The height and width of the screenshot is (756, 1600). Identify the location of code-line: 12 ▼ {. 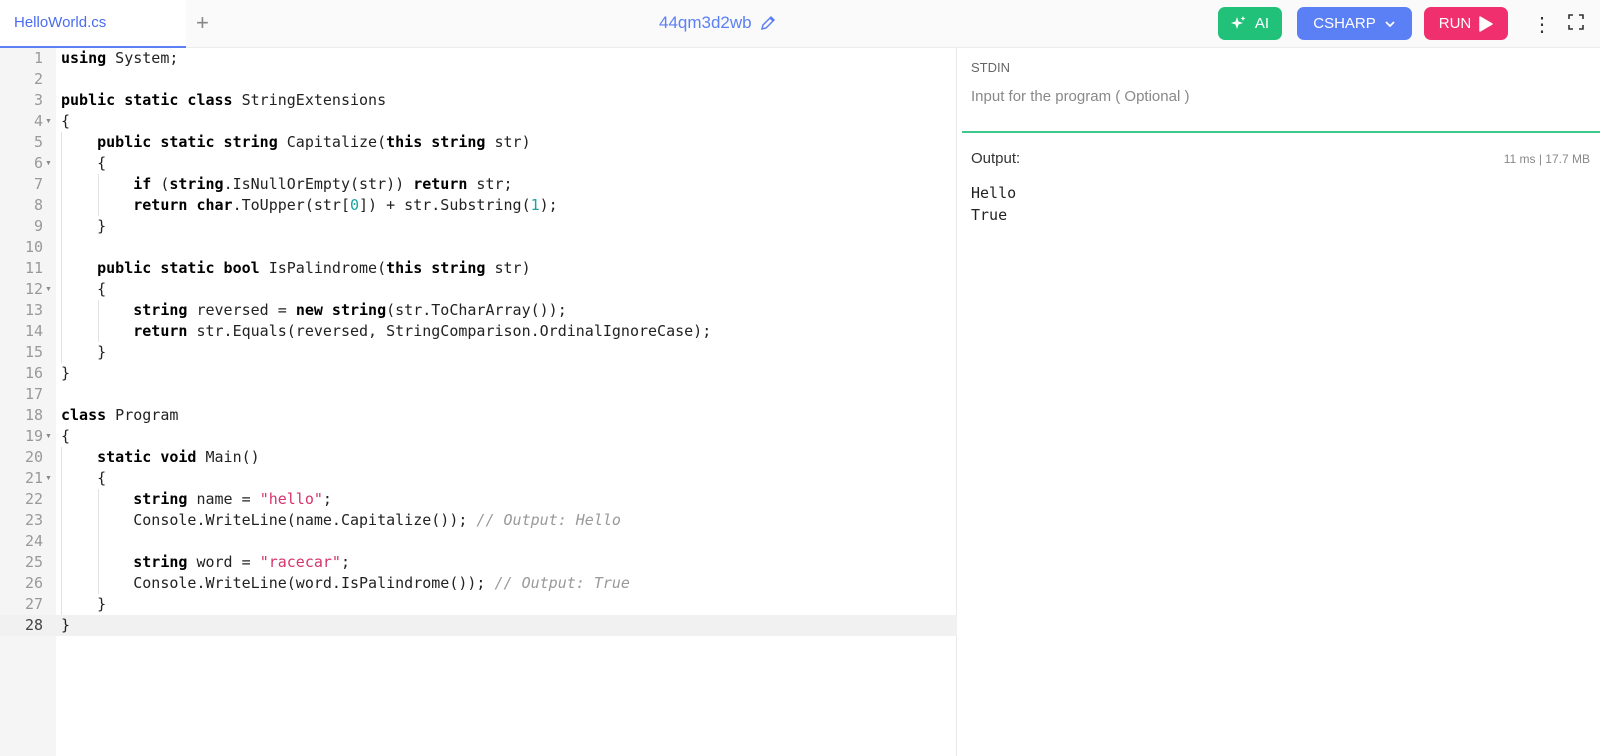
(478, 289).